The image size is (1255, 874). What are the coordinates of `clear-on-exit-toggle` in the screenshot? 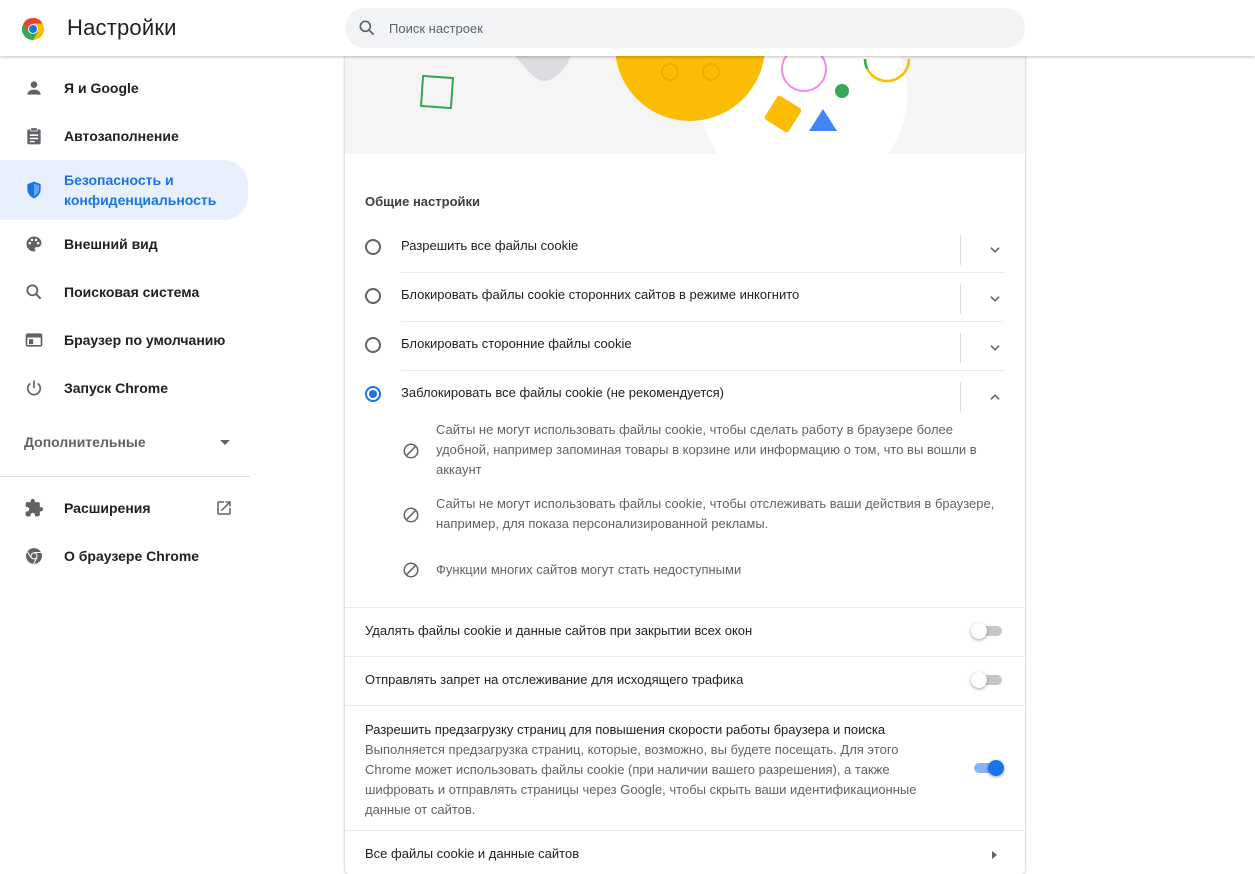 It's located at (987, 631).